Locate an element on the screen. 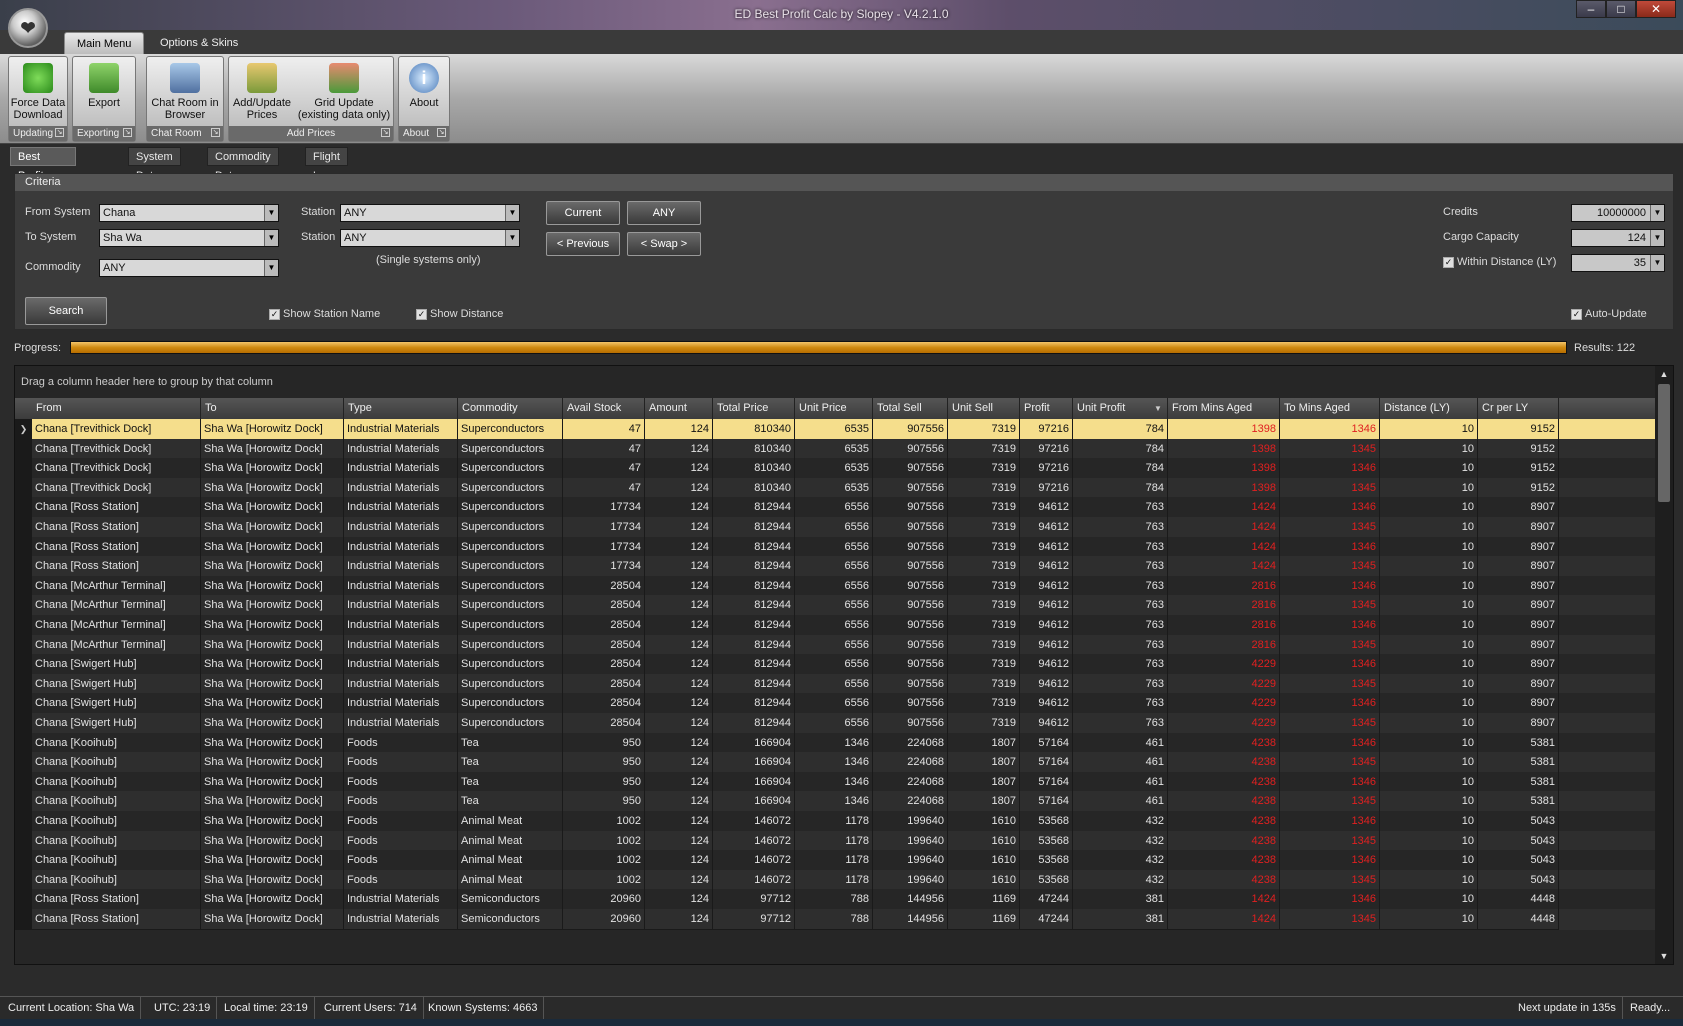 The image size is (1683, 1026). tab-best-profit-calculator: Best Profit Calculator is located at coordinates (43, 174).